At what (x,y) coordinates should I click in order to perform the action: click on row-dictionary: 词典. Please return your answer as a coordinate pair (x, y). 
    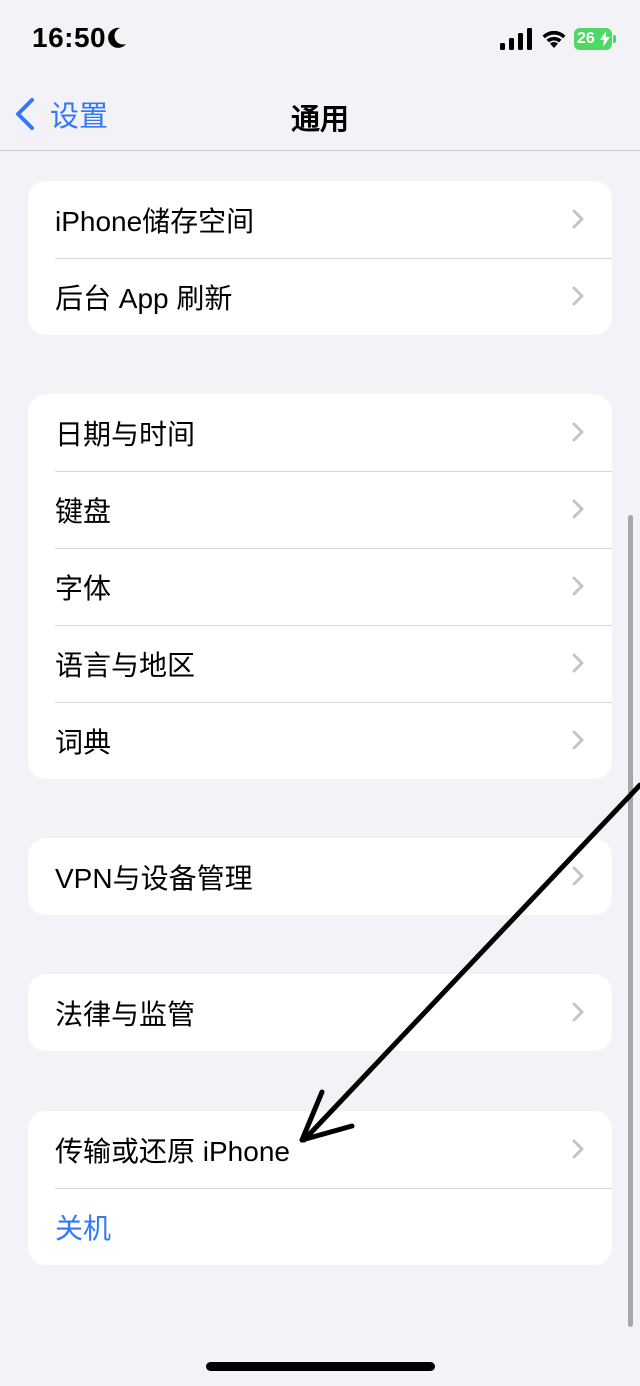
    Looking at the image, I should click on (320, 740).